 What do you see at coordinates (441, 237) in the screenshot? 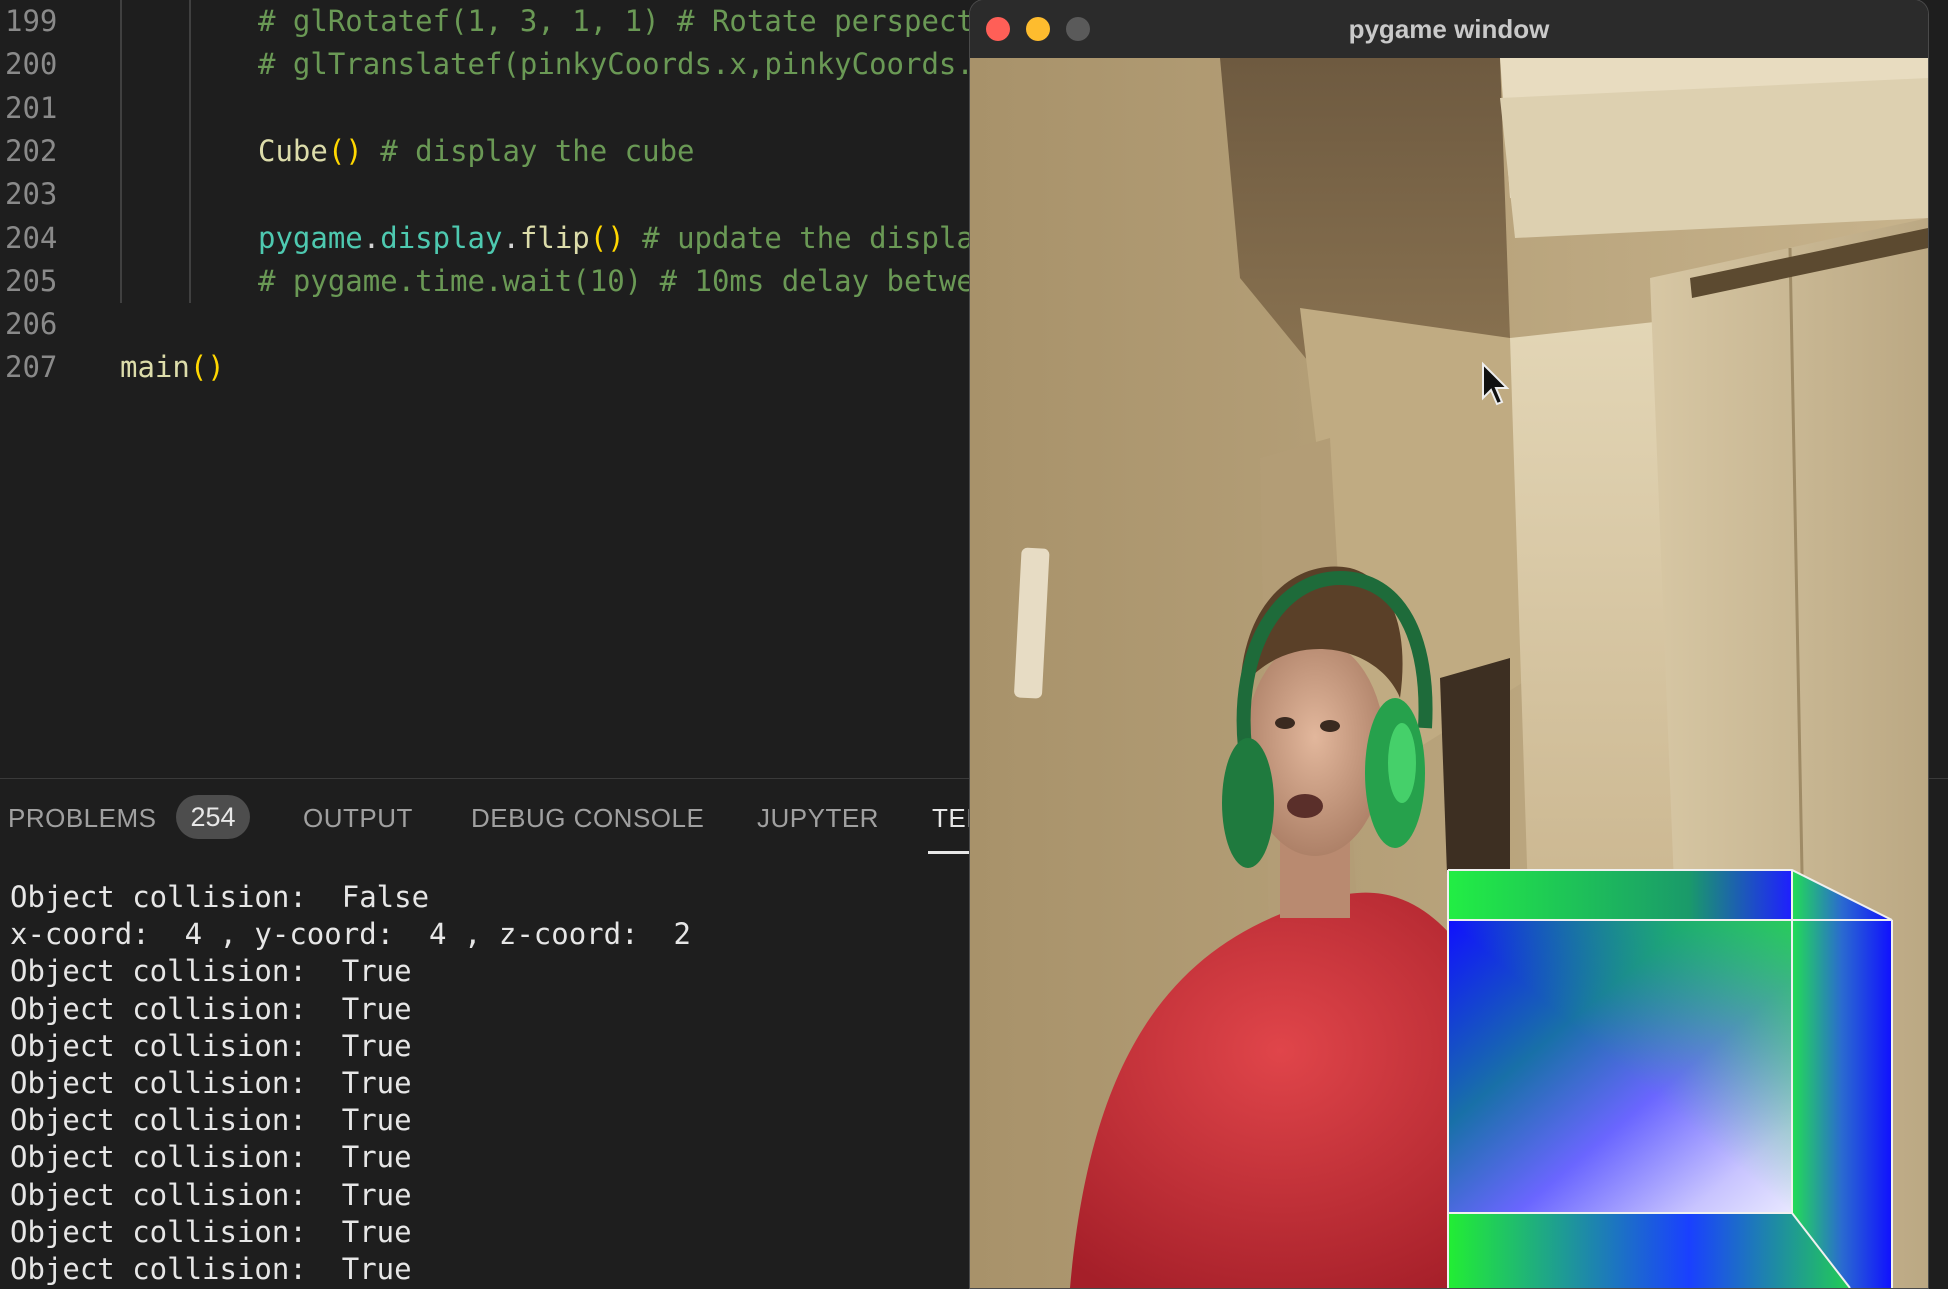
I see `code-token: display` at bounding box center [441, 237].